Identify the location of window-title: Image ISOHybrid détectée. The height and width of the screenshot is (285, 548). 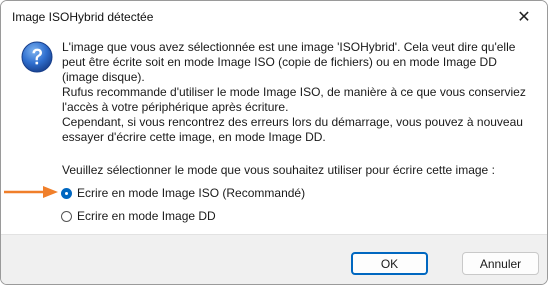
(83, 17).